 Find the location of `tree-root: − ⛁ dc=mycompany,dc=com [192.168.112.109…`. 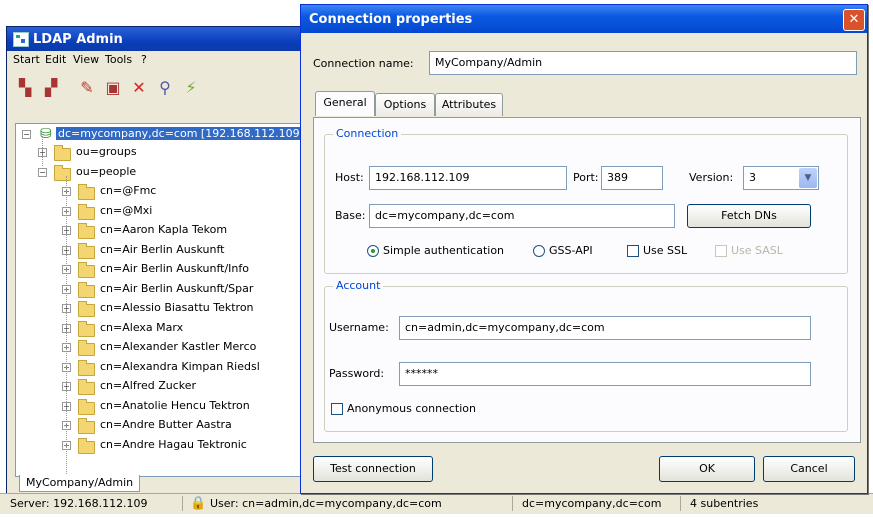

tree-root: − ⛁ dc=mycompany,dc=com [192.168.112.109… is located at coordinates (161, 134).